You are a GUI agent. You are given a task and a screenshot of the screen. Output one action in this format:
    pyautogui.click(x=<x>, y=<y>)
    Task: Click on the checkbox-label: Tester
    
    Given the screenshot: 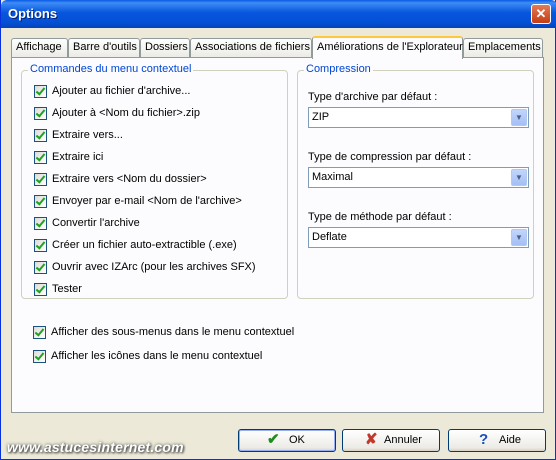 What is the action you would take?
    pyautogui.click(x=67, y=289)
    